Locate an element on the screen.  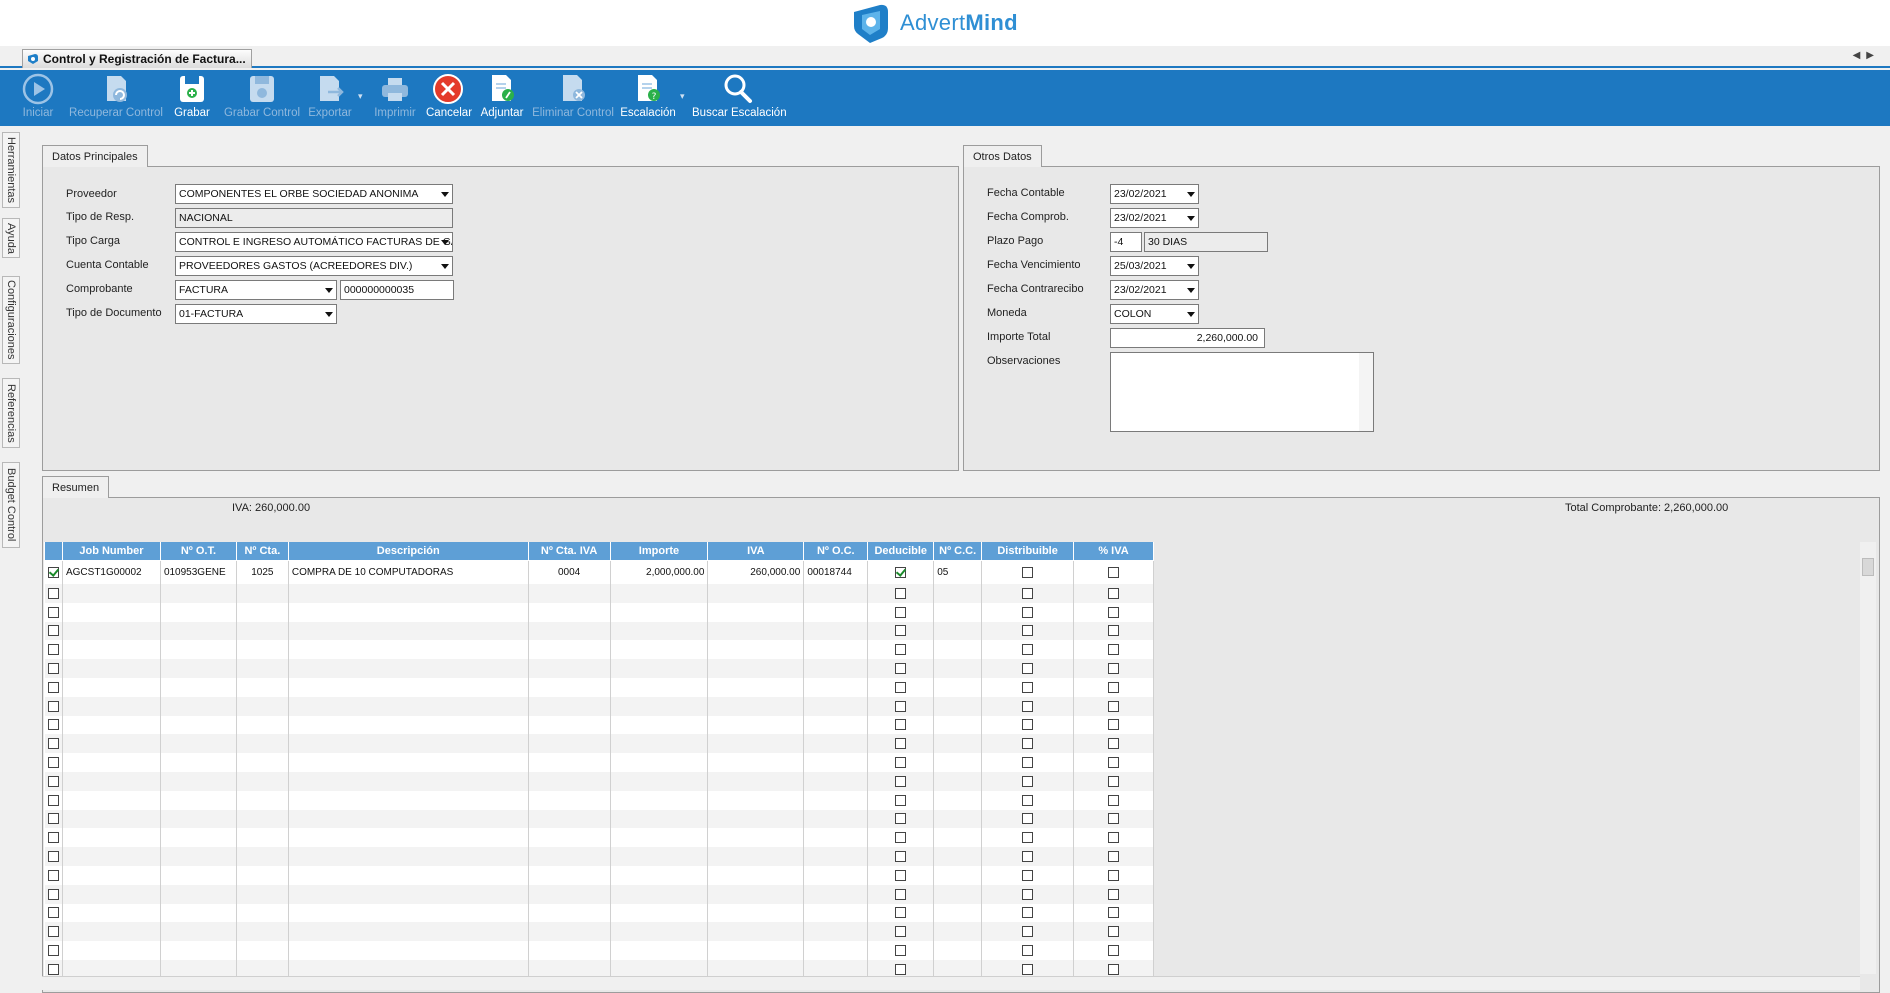
eliminar-control-button: Eliminar Control is located at coordinates (573, 98).